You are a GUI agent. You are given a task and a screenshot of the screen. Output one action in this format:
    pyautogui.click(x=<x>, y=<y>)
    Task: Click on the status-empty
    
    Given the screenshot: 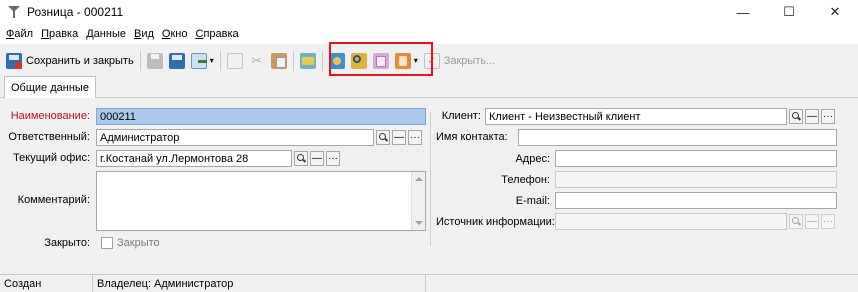 What is the action you would take?
    pyautogui.click(x=640, y=283)
    